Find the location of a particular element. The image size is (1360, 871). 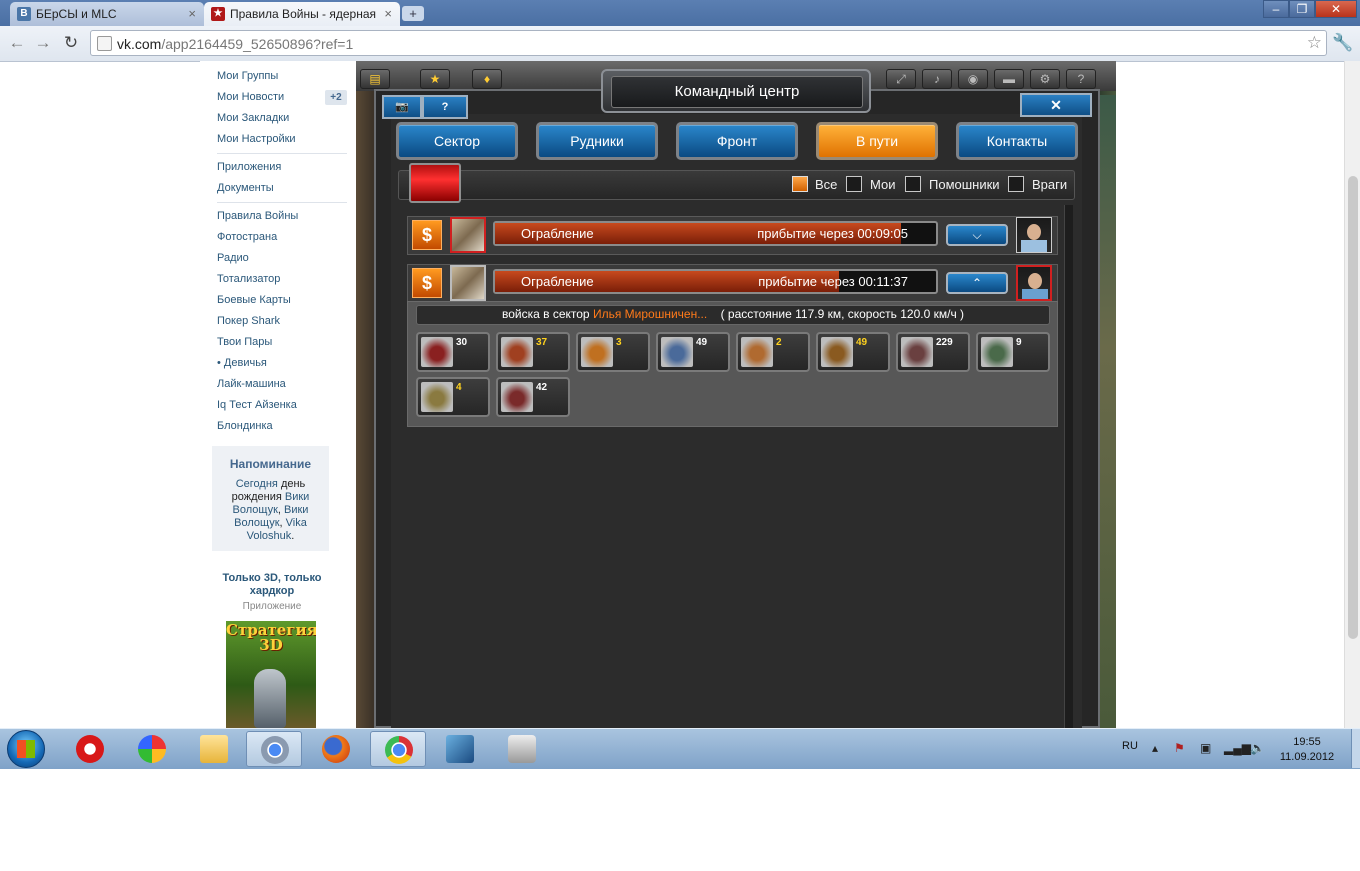

language-indicator: RU is located at coordinates (1130, 746).